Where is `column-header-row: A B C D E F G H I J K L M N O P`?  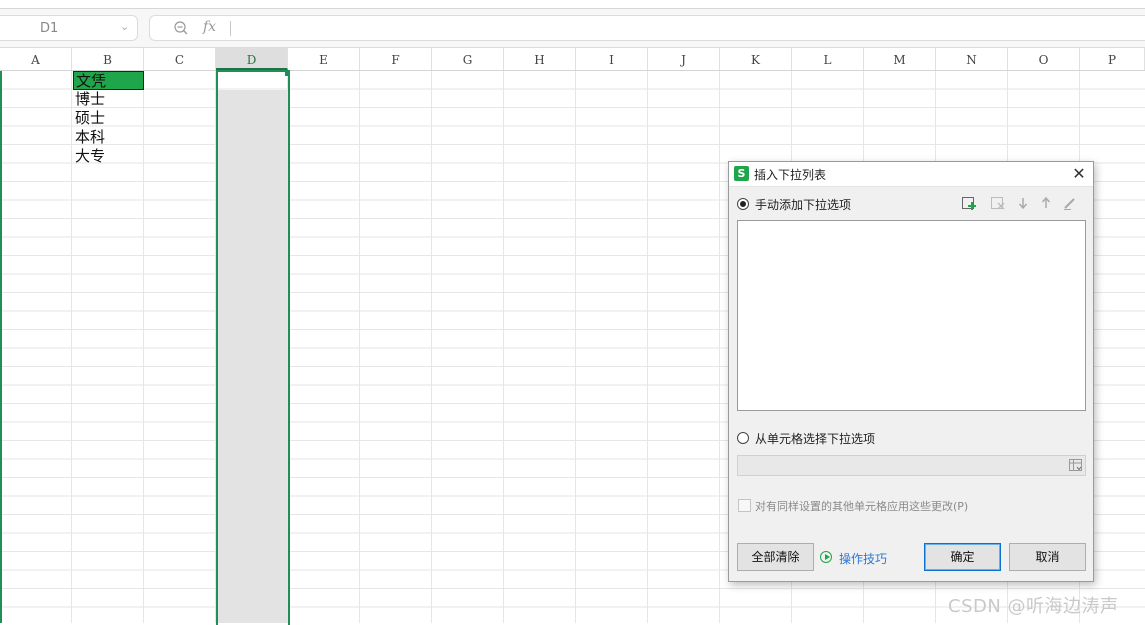
column-header-row: A B C D E F G H I J K L M N O P is located at coordinates (572, 59).